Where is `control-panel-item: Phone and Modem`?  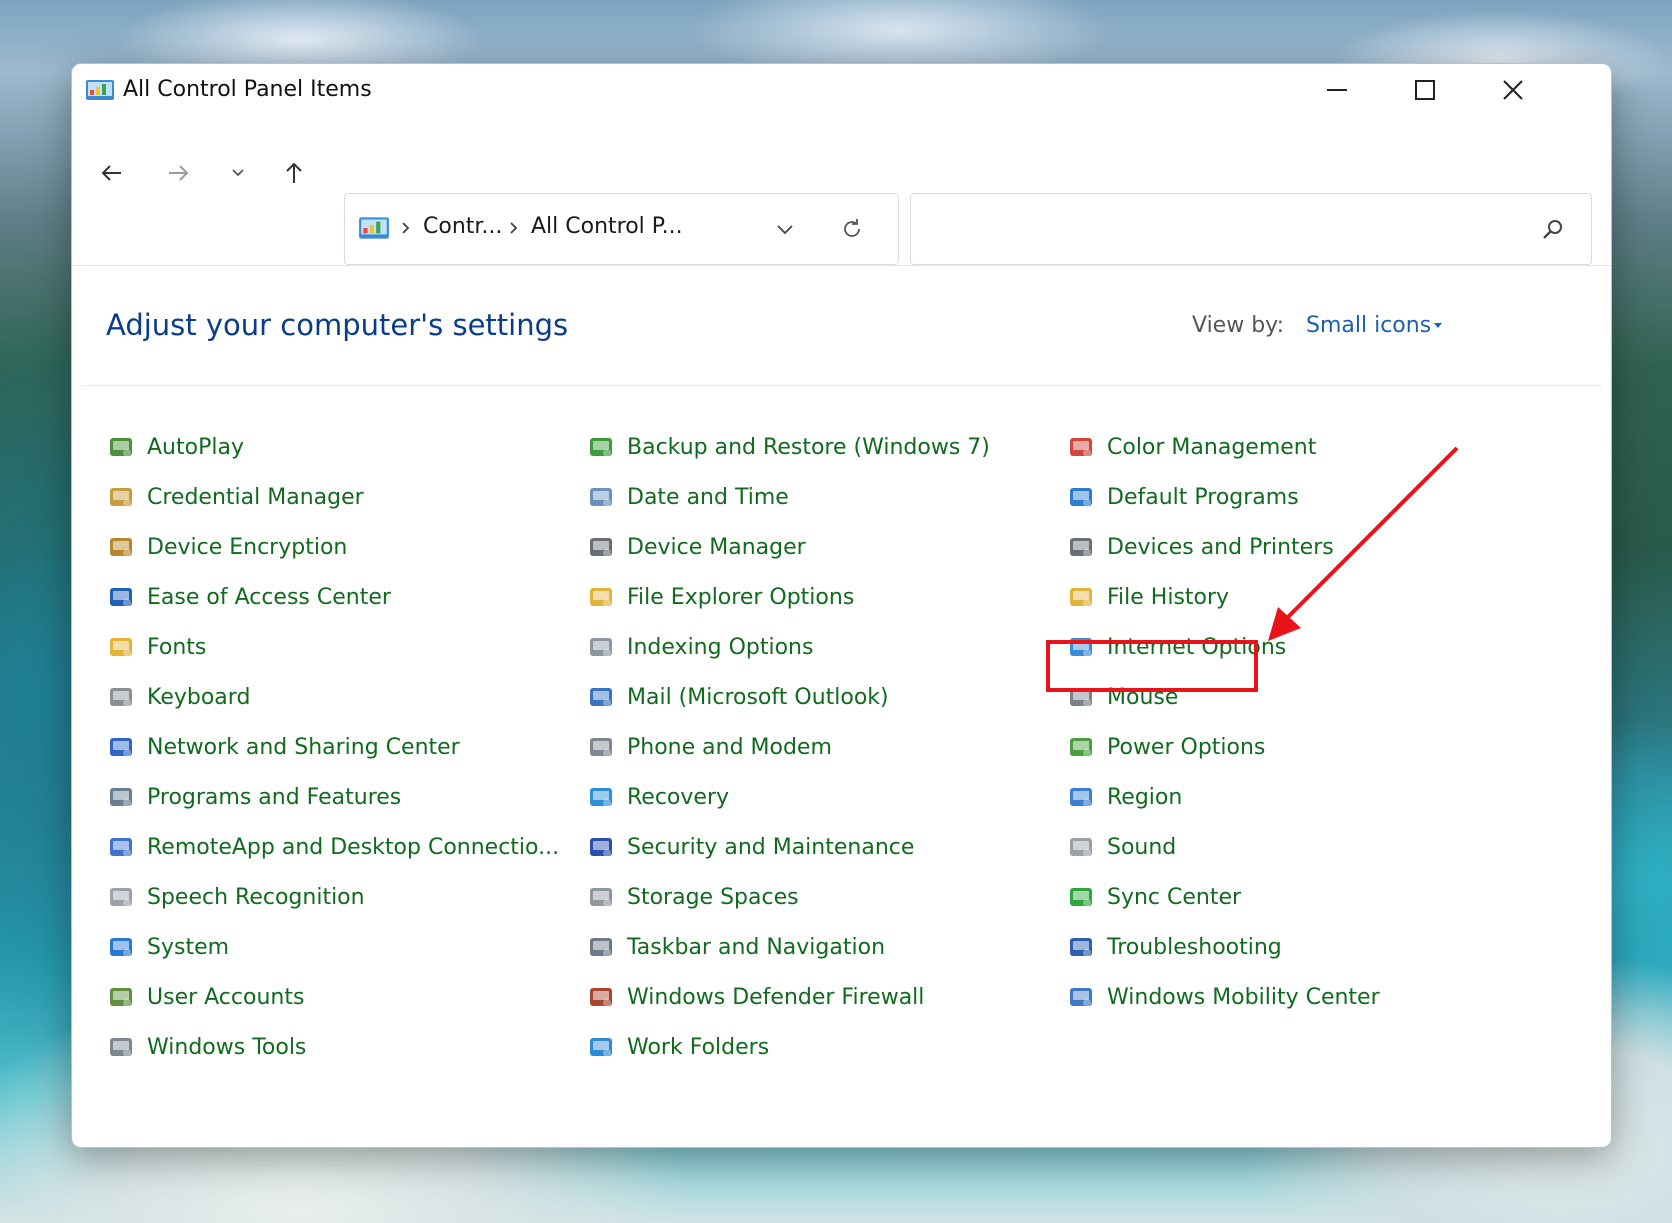 control-panel-item: Phone and Modem is located at coordinates (708, 747).